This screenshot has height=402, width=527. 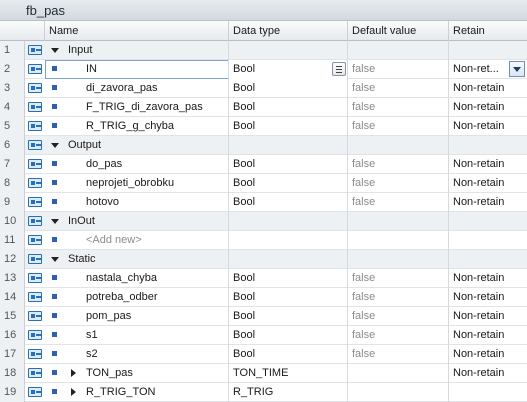 I want to click on column-header-default-value: Default value, so click(x=398, y=31).